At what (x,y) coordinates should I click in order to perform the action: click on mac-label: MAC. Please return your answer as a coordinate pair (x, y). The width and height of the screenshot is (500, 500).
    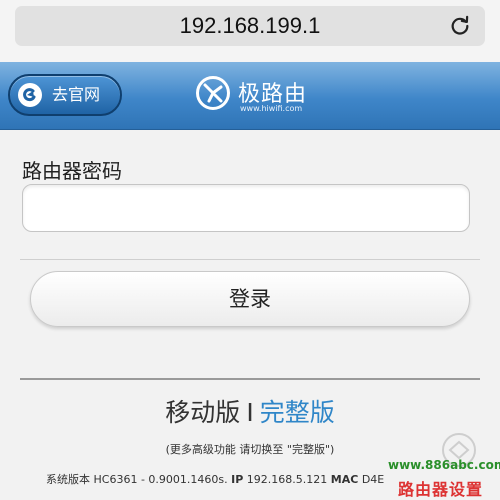
    Looking at the image, I should click on (344, 479).